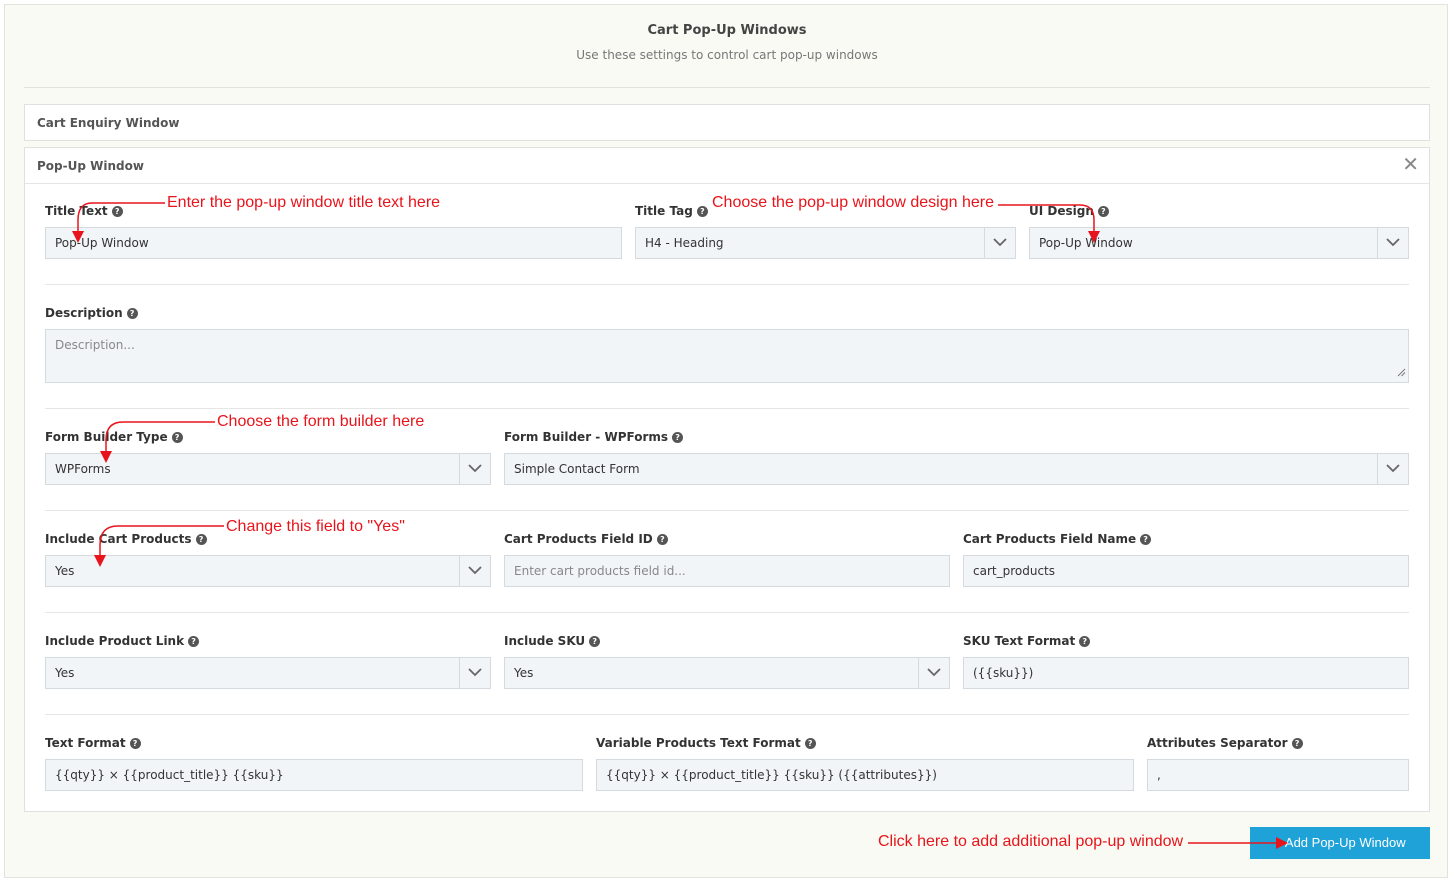 This screenshot has height=883, width=1454. Describe the element at coordinates (90, 166) in the screenshot. I see `popup-window-panel-title: Pop-Up Window` at that location.